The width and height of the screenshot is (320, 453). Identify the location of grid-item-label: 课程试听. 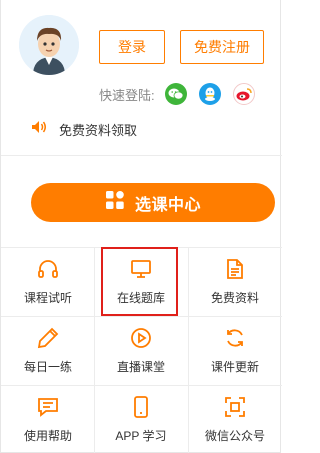
(47, 298).